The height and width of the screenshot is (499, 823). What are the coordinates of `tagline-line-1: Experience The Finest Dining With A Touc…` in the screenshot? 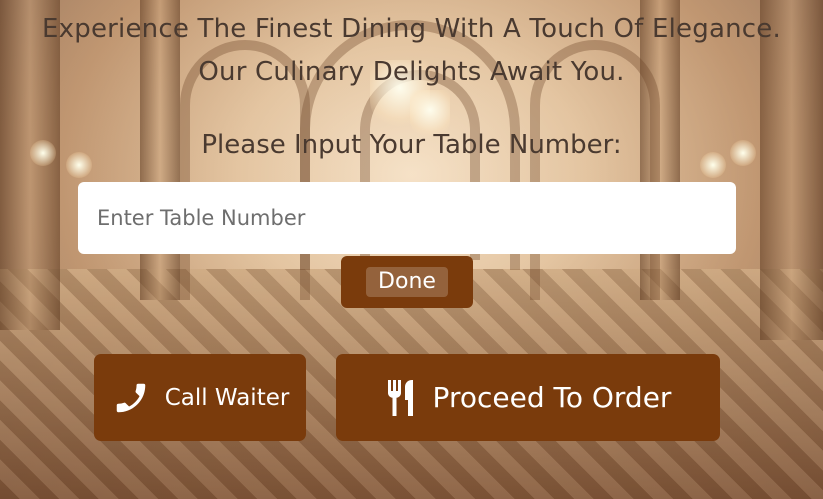 It's located at (411, 29).